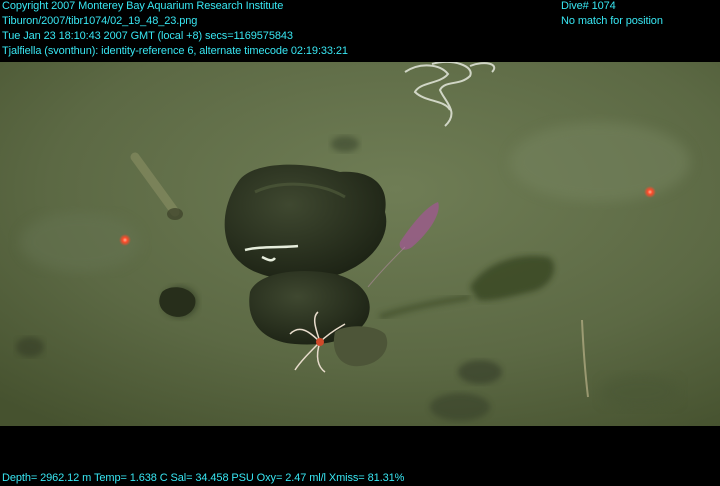 The width and height of the screenshot is (720, 486). Describe the element at coordinates (612, 14) in the screenshot. I see `dive-info-block: Dive# 1074 No match for position` at that location.